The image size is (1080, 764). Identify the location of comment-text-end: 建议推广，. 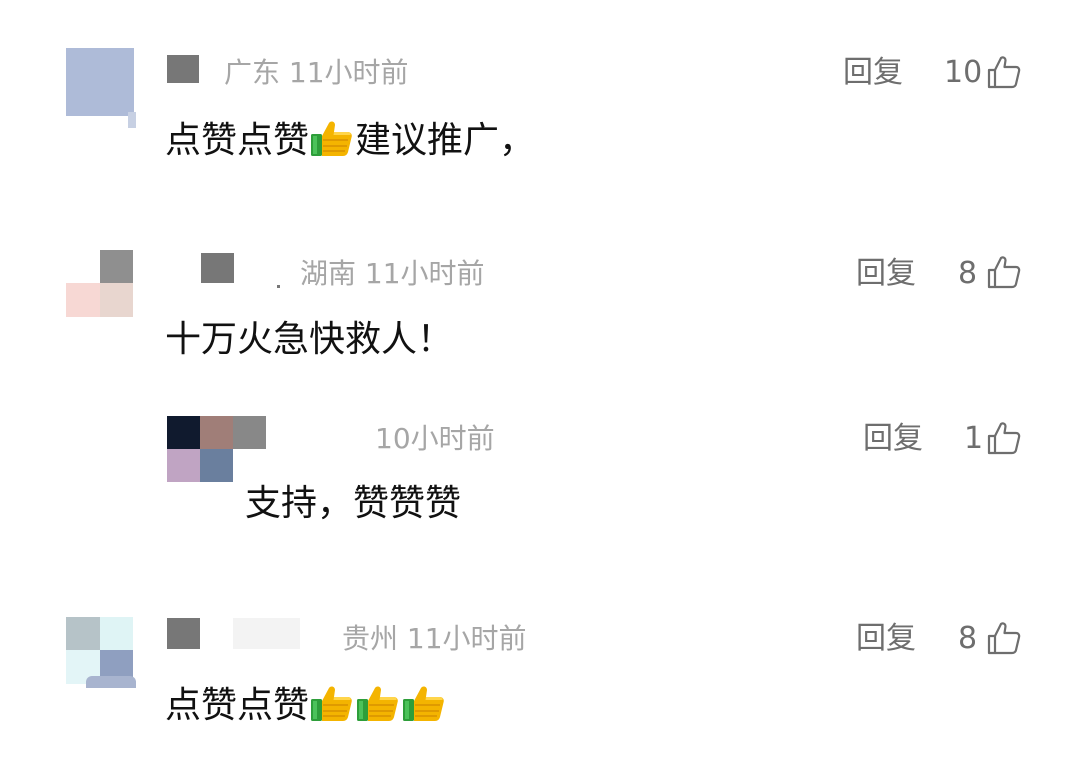
(445, 140).